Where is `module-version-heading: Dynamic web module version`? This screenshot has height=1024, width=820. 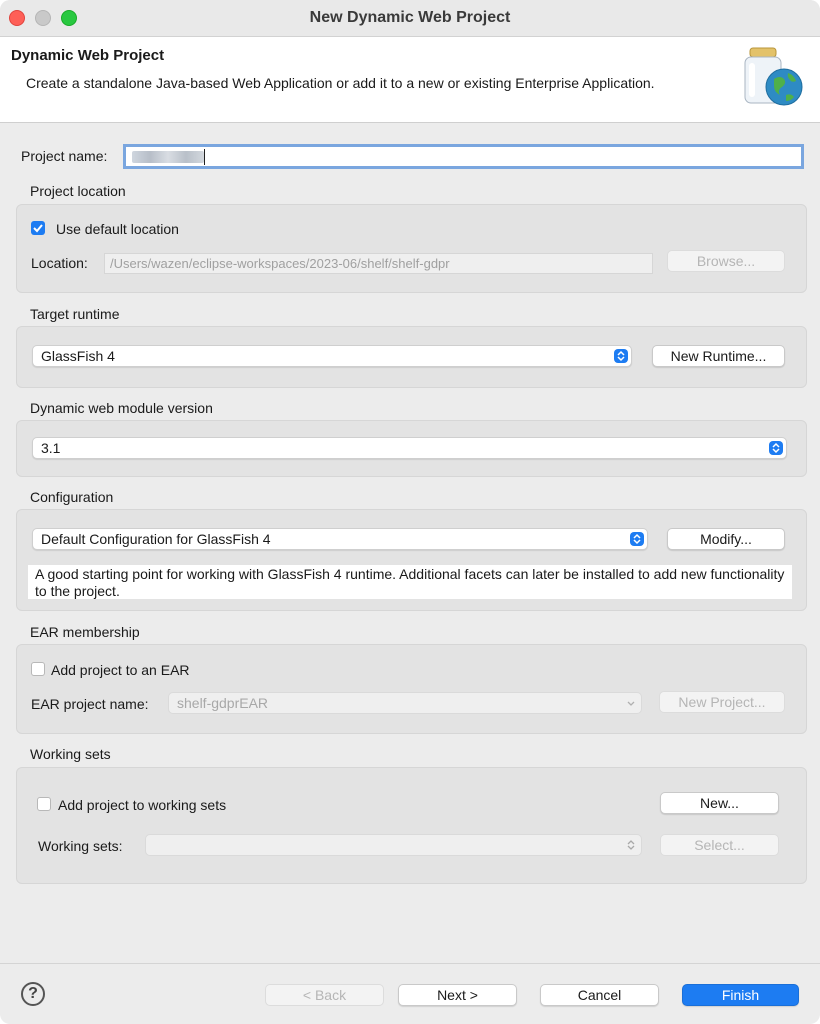
module-version-heading: Dynamic web module version is located at coordinates (121, 408).